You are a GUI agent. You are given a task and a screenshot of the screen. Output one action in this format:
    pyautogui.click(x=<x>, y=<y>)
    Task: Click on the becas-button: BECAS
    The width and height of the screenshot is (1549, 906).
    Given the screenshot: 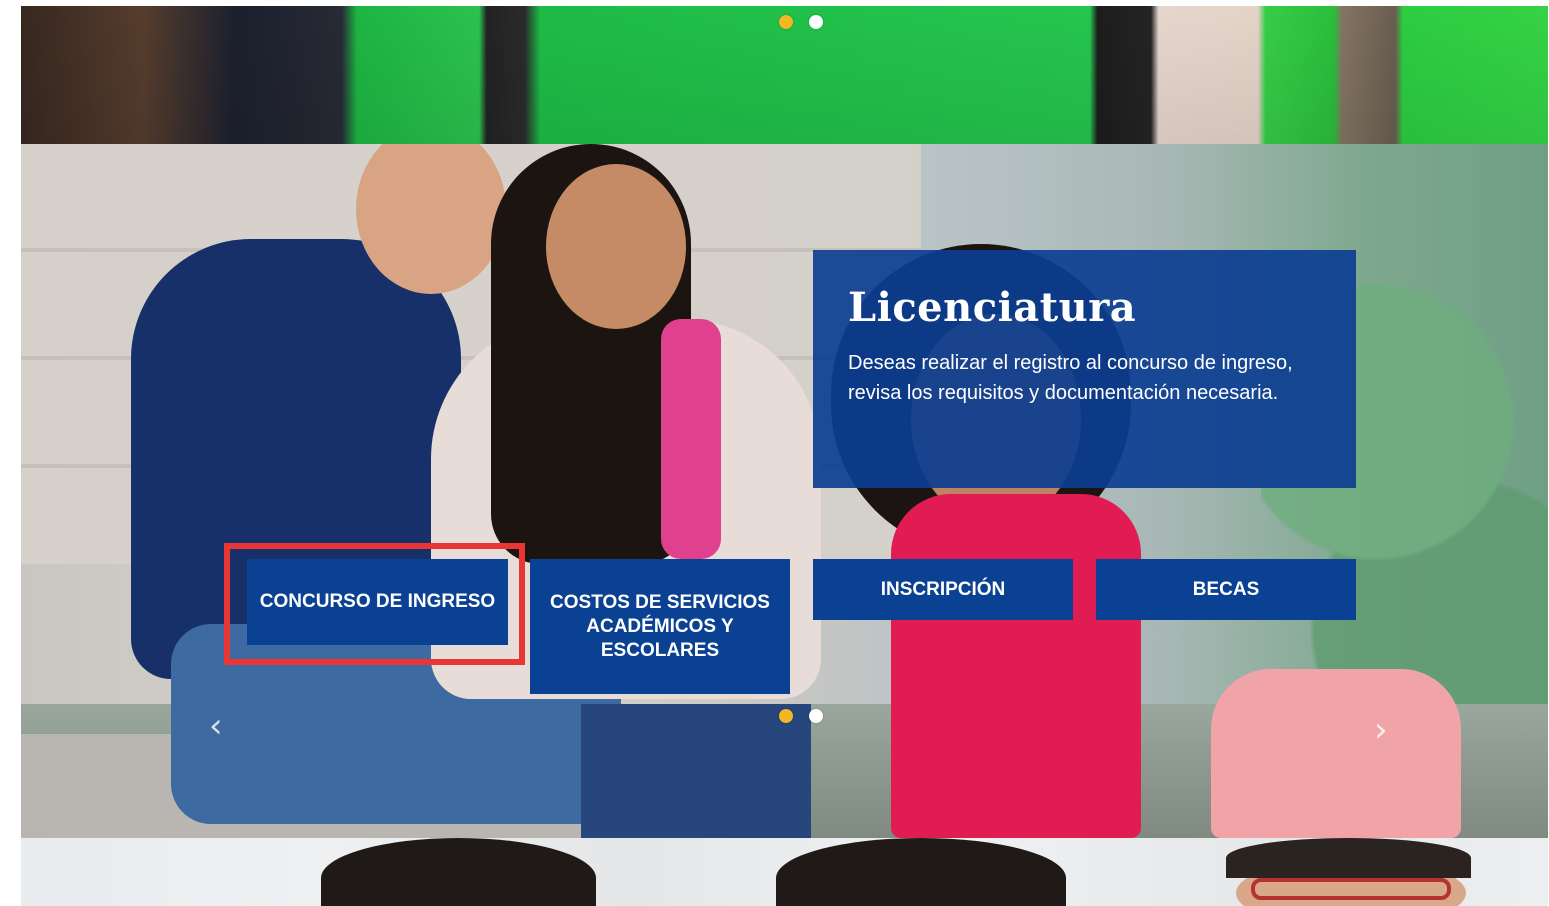 What is the action you would take?
    pyautogui.click(x=1226, y=589)
    